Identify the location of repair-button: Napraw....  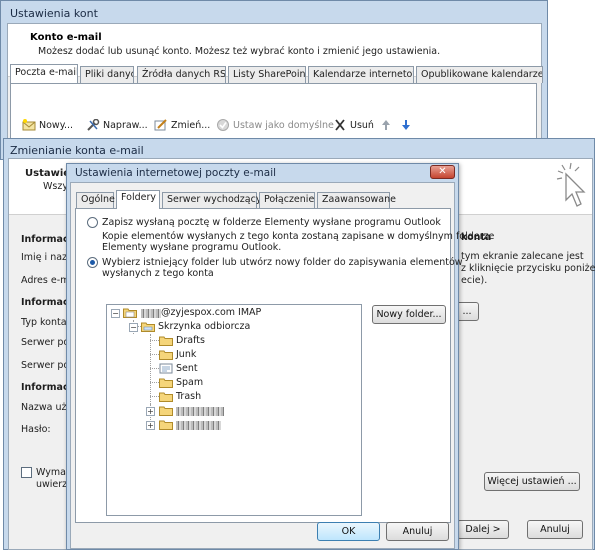
(117, 126).